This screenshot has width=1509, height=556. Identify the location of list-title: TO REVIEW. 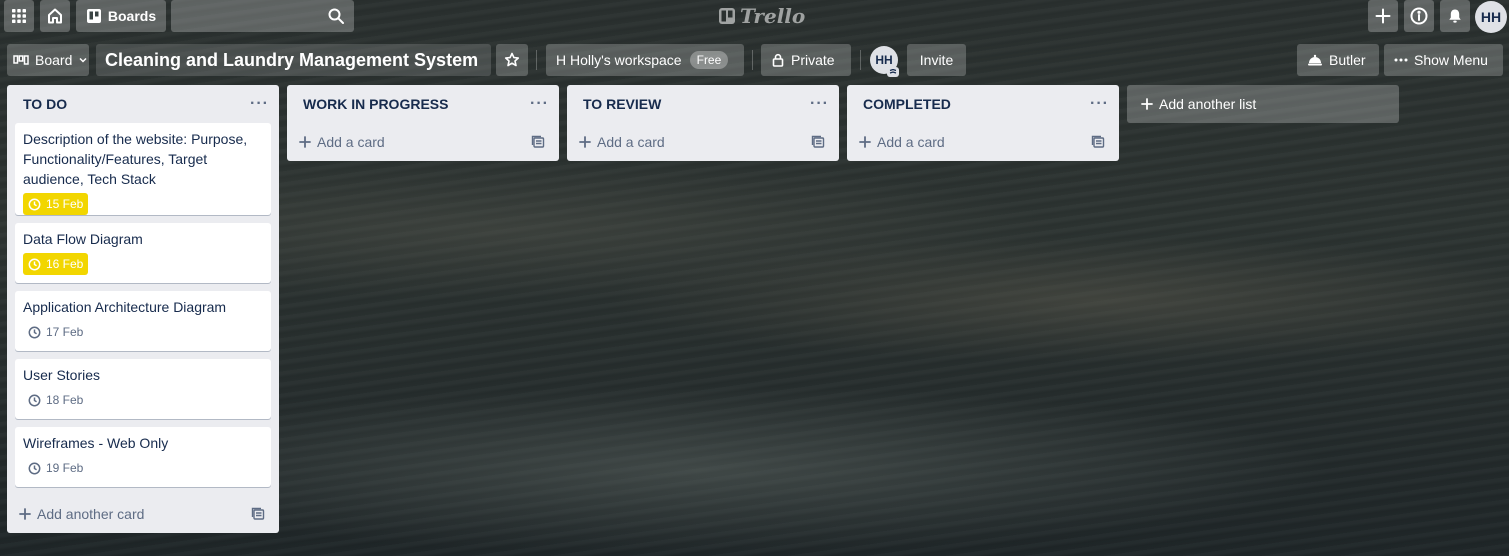
(622, 104).